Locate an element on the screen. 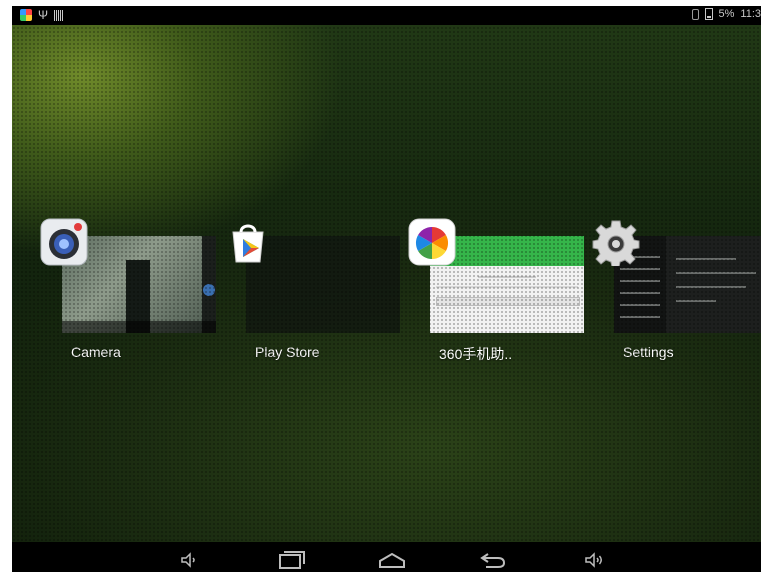 Image resolution: width=761 pixels, height=572 pixels. recent-app-card-play-store: Play Store is located at coordinates (324, 297).